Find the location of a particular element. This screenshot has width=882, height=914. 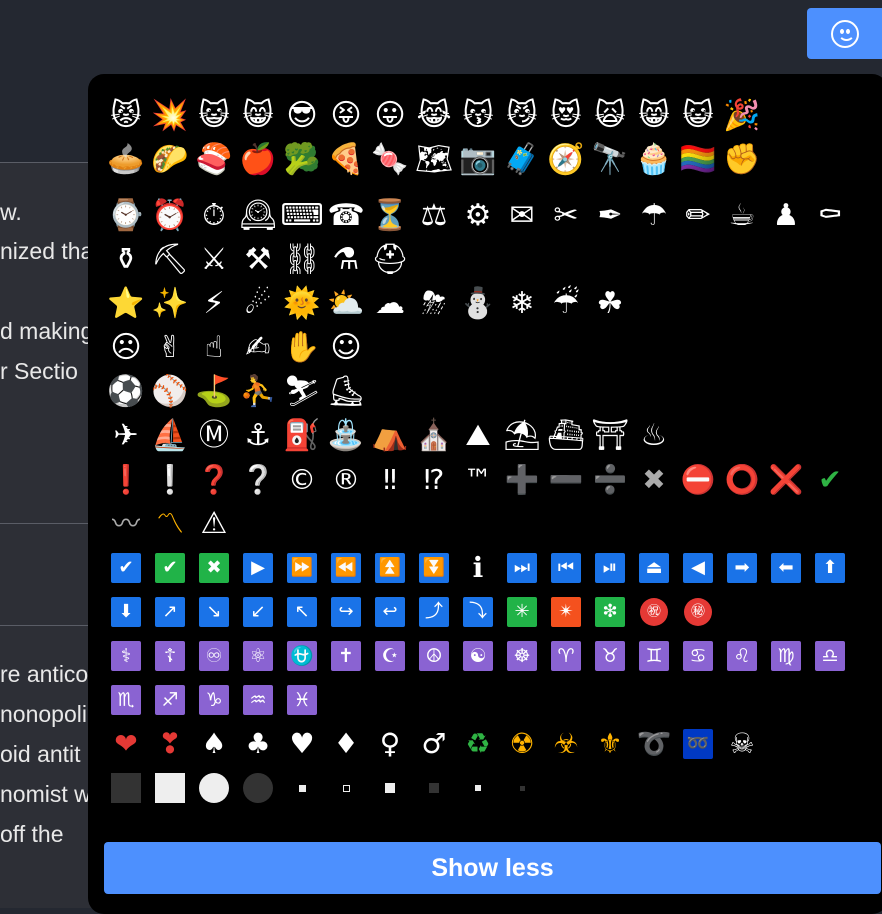

emoji-button: ▶ is located at coordinates (258, 568).